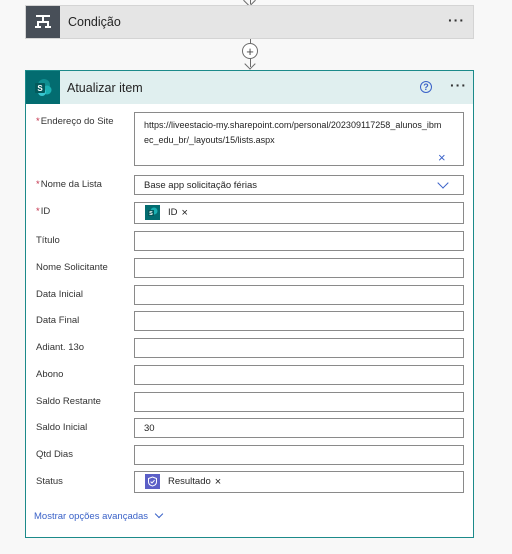 The height and width of the screenshot is (554, 512). I want to click on approval-icon, so click(152, 481).